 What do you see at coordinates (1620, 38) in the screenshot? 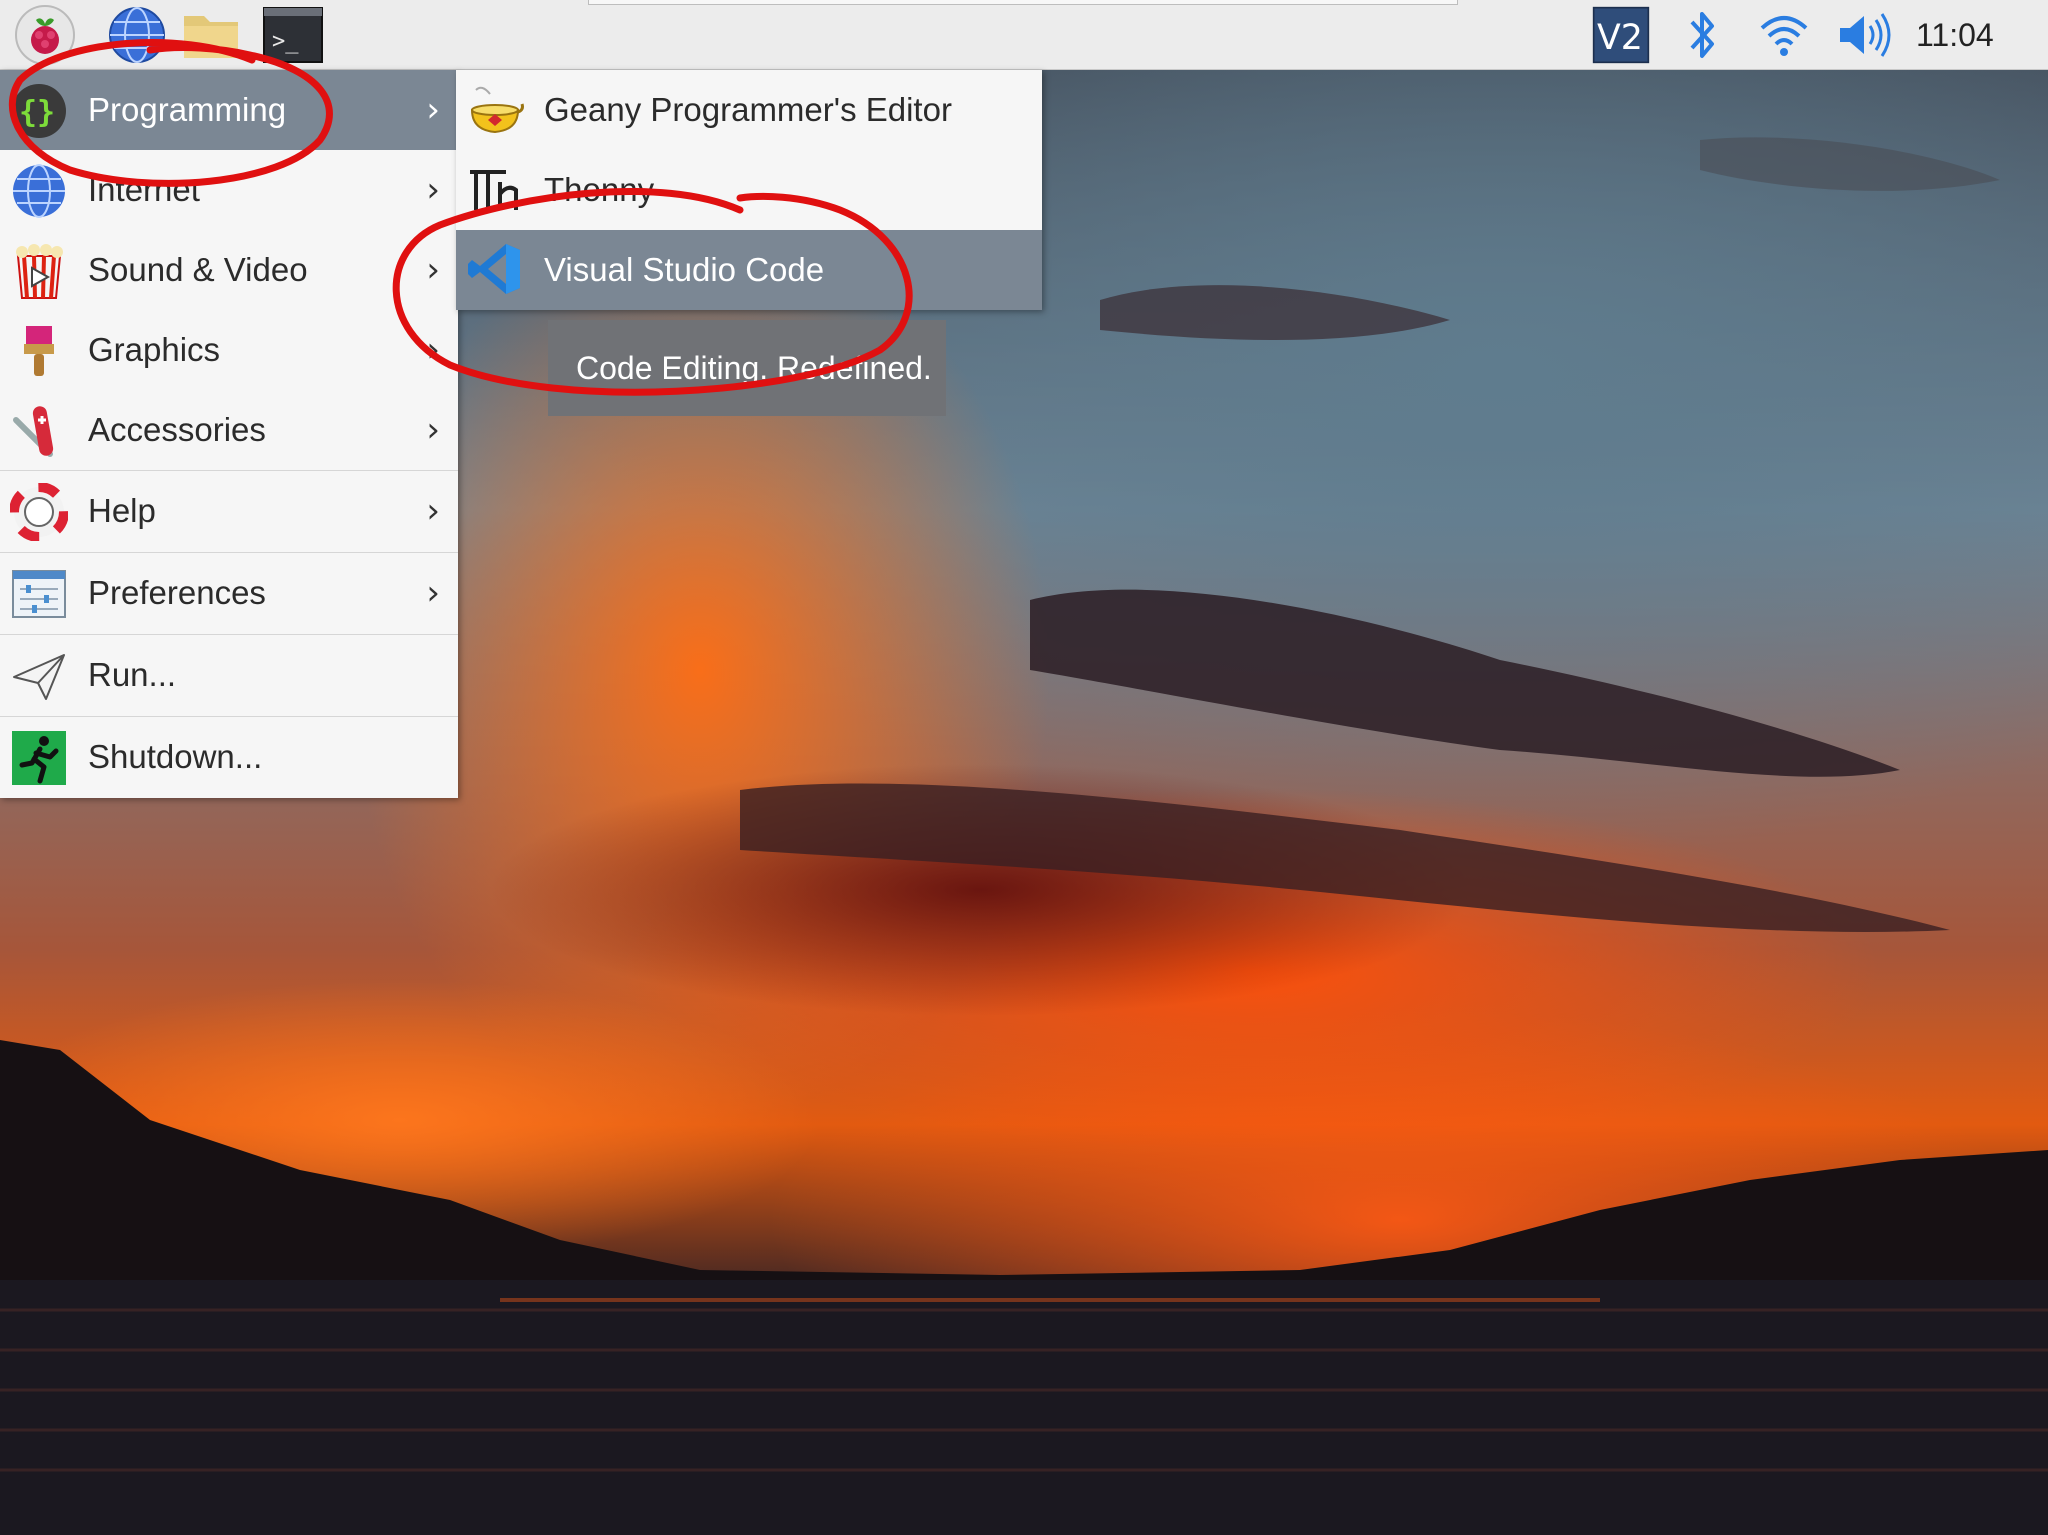
I see `svg-text: V2` at bounding box center [1620, 38].